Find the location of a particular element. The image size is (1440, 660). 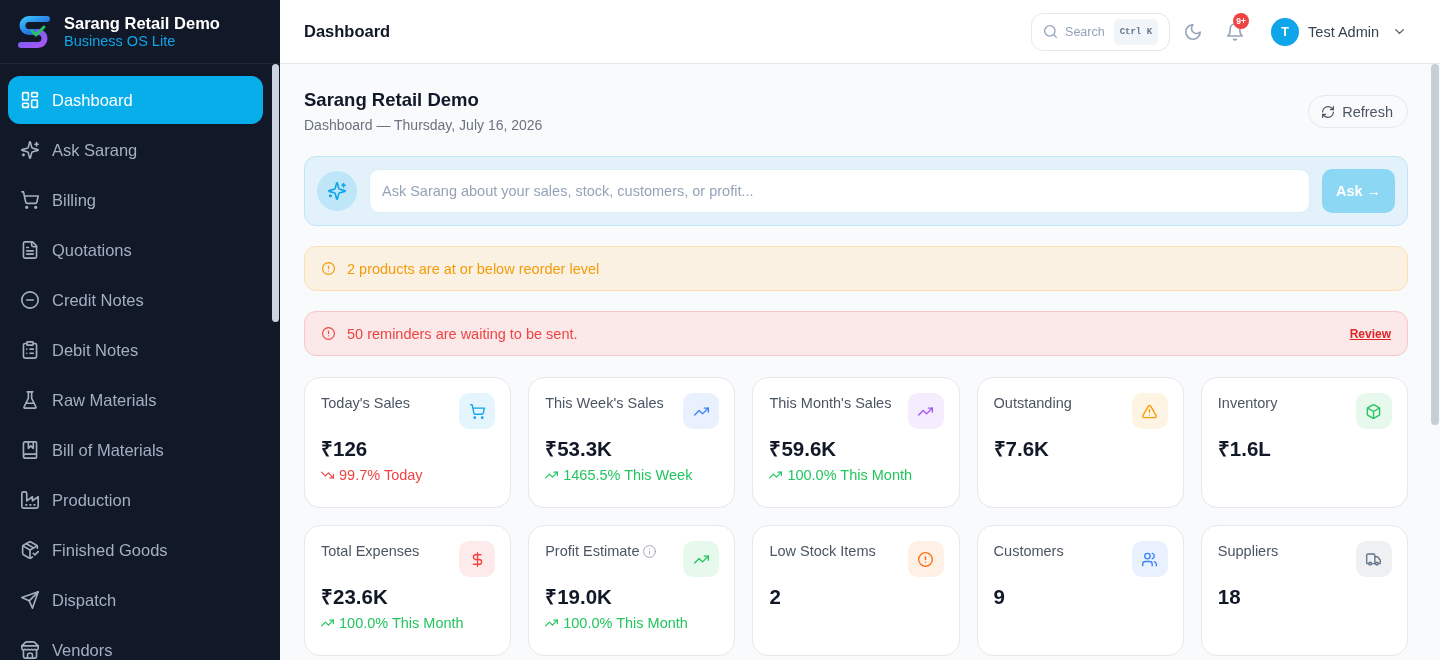

stat-value: ₹19.0K is located at coordinates (579, 597).